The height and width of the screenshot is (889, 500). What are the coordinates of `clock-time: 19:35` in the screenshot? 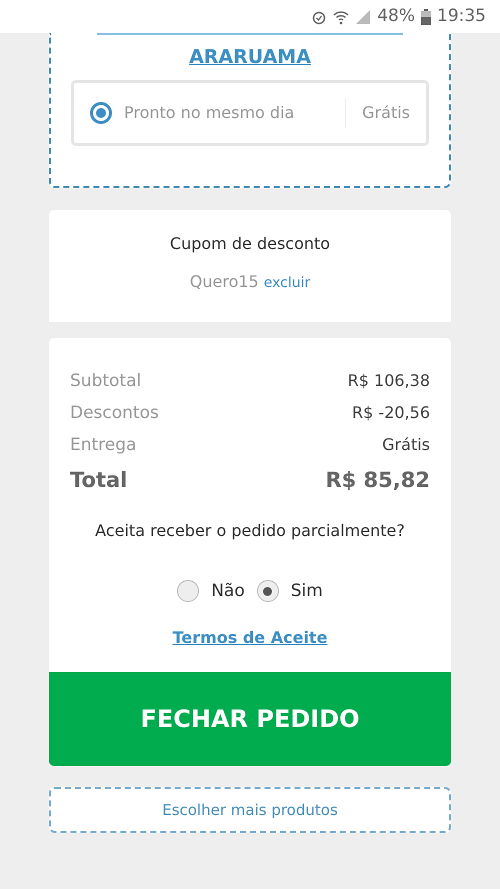 It's located at (461, 16).